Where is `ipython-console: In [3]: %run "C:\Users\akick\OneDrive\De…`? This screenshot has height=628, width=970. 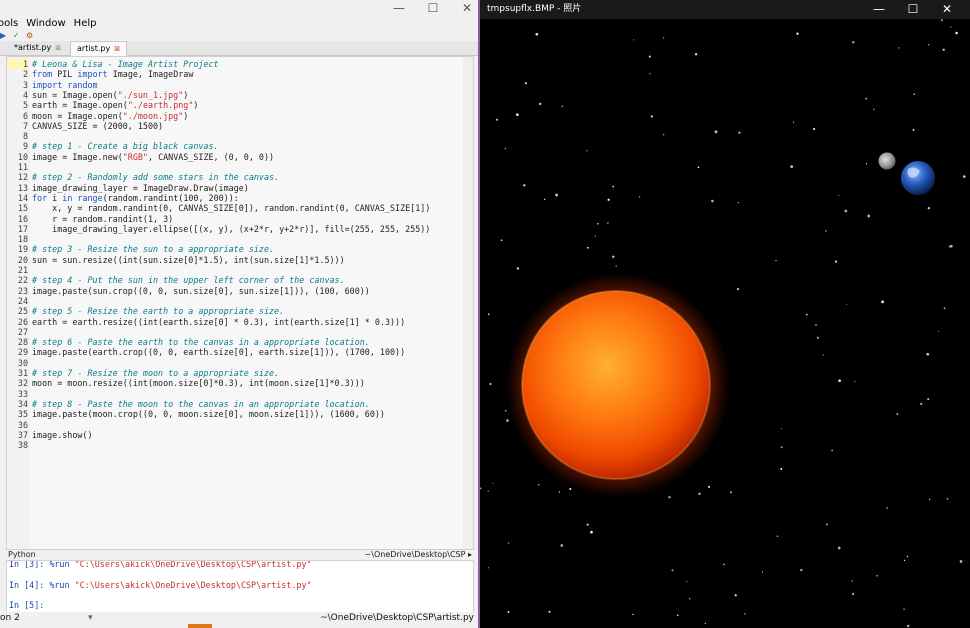 ipython-console: In [3]: %run "C:\Users\akick\OneDrive\De… is located at coordinates (240, 587).